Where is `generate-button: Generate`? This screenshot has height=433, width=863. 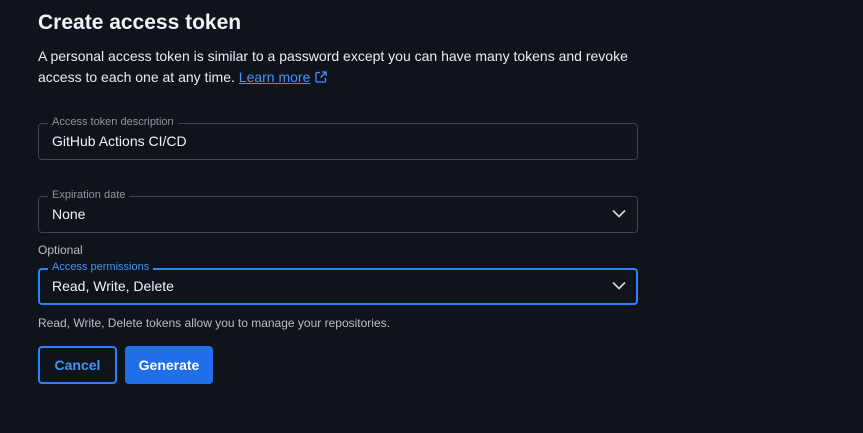 generate-button: Generate is located at coordinates (169, 365).